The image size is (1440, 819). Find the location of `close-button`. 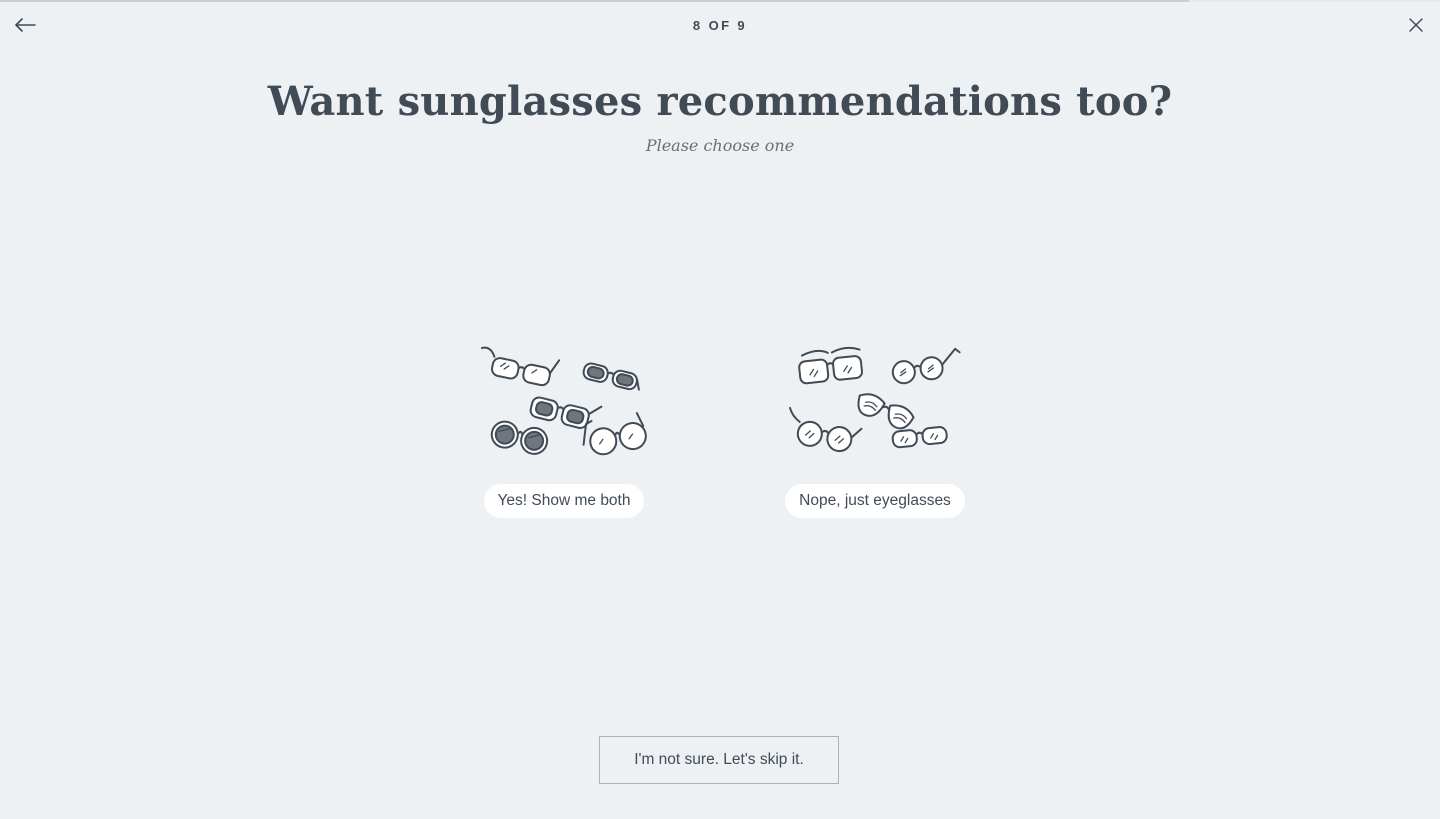

close-button is located at coordinates (1416, 25).